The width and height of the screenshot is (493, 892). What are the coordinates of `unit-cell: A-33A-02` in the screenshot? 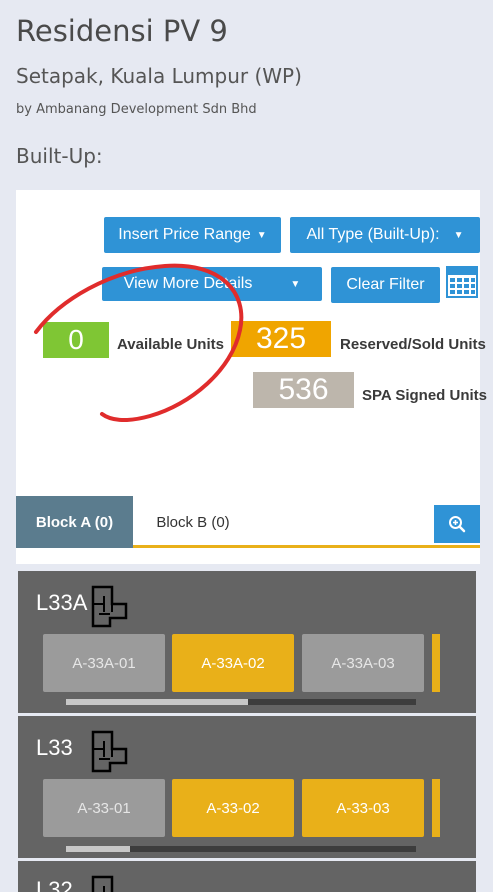 It's located at (233, 663).